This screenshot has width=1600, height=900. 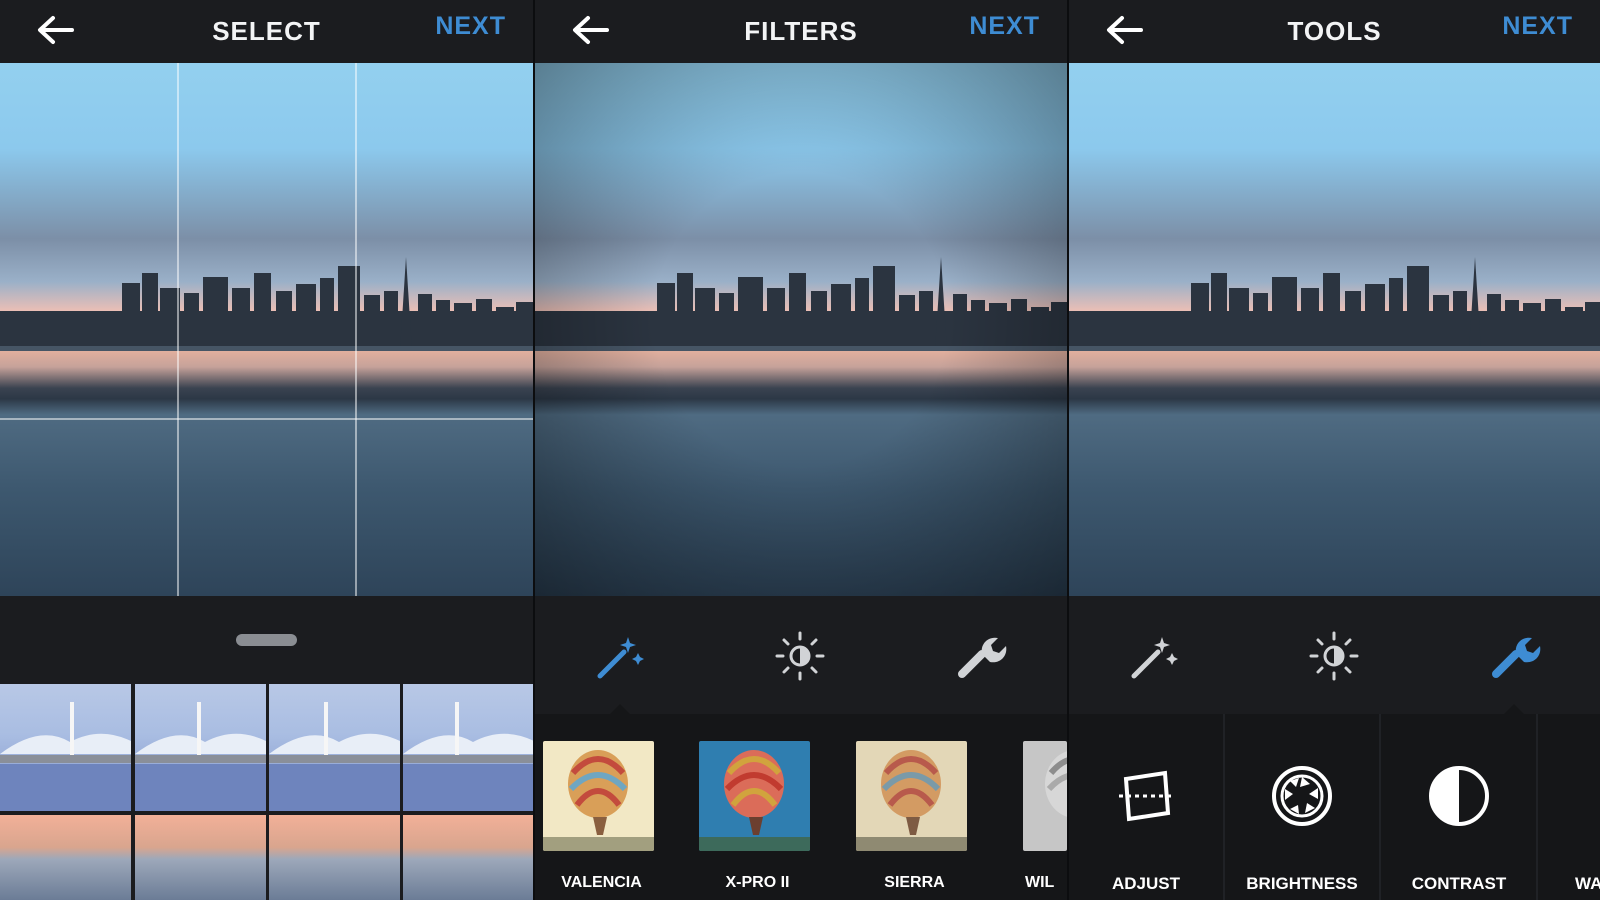 What do you see at coordinates (1040, 882) in the screenshot?
I see `filter-label: WIL` at bounding box center [1040, 882].